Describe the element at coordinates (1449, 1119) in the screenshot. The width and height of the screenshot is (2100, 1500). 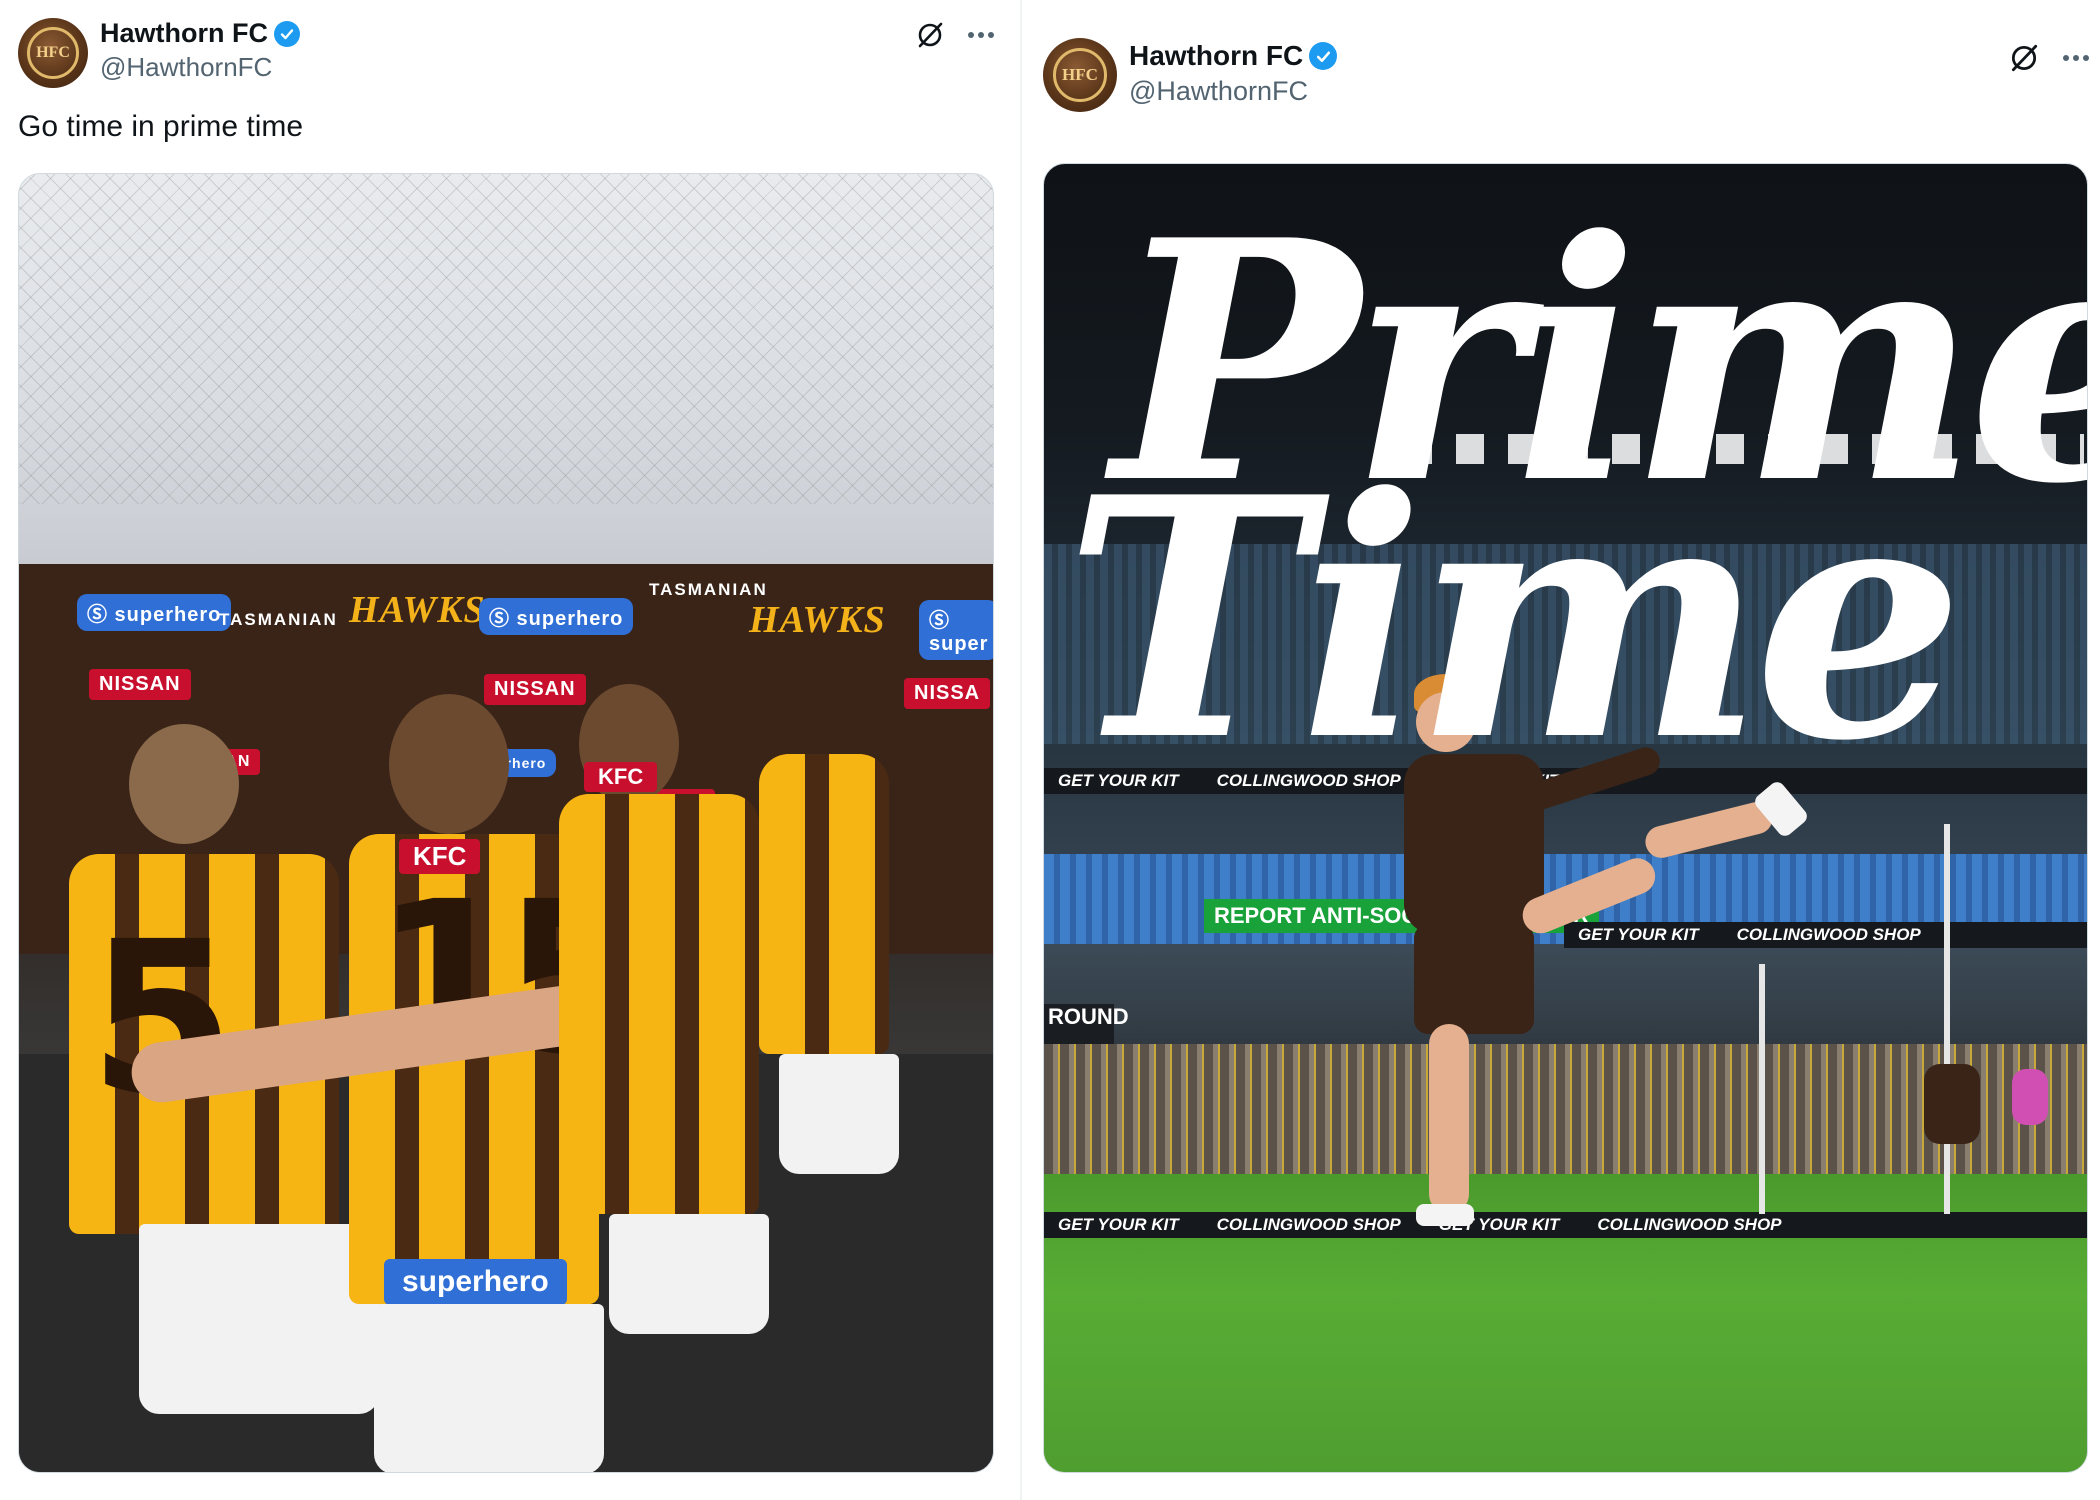
I see `player-leg` at that location.